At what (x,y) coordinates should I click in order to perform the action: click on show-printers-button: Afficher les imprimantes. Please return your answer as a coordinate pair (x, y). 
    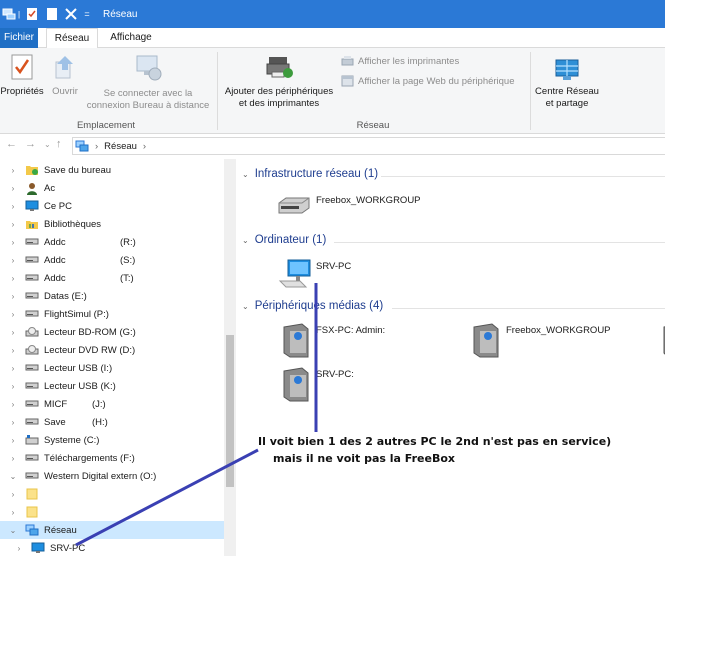
    Looking at the image, I should click on (400, 61).